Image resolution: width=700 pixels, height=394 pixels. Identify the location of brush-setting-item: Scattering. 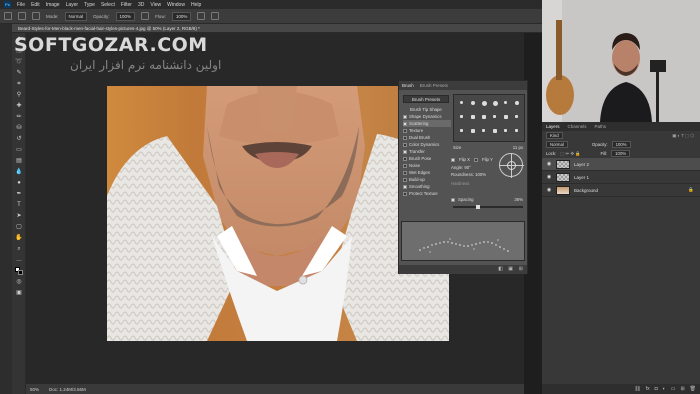
(427, 123).